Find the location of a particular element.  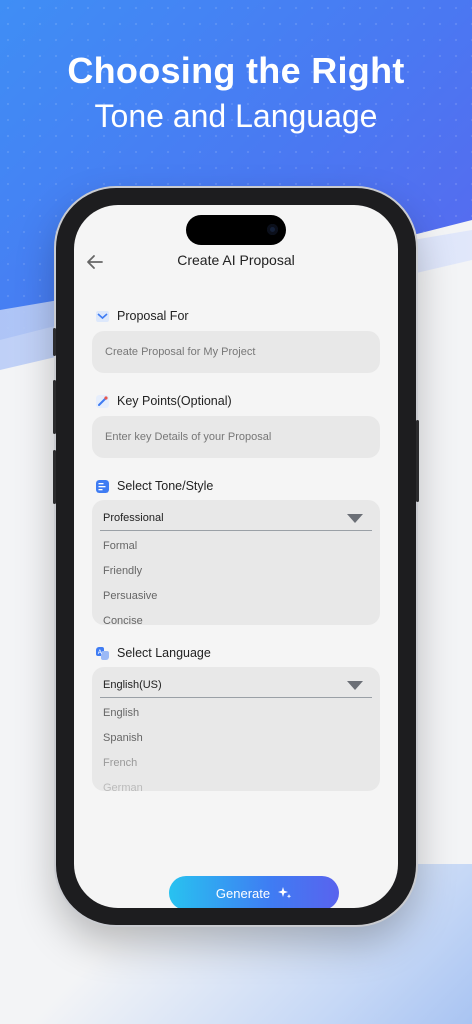

generate-button: Generate is located at coordinates (254, 892).